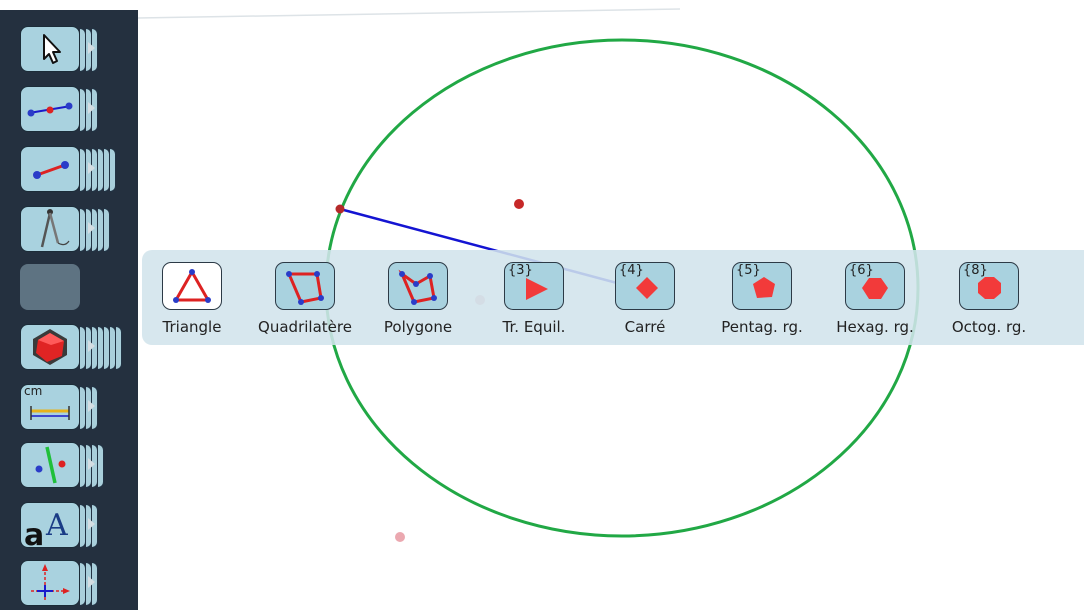  What do you see at coordinates (50, 347) in the screenshot?
I see `polyhedron-icon` at bounding box center [50, 347].